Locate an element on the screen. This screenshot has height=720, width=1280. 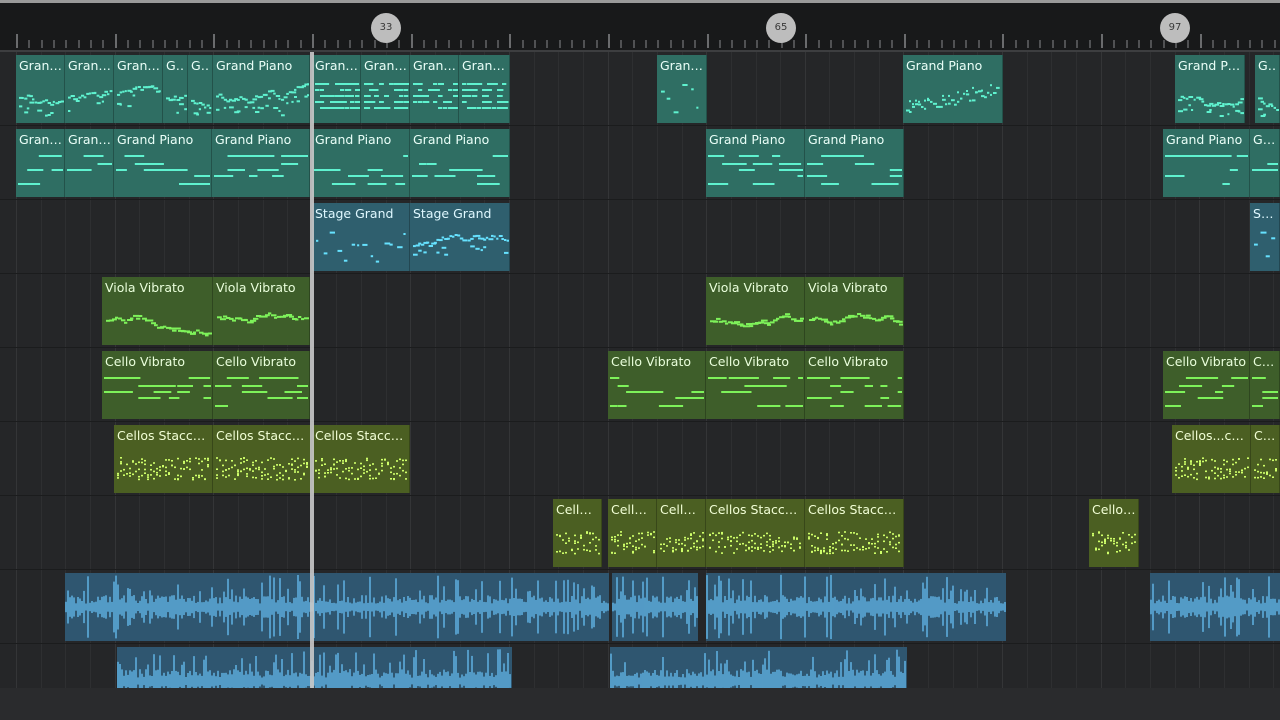
bar-marker-65: 65 is located at coordinates (781, 28).